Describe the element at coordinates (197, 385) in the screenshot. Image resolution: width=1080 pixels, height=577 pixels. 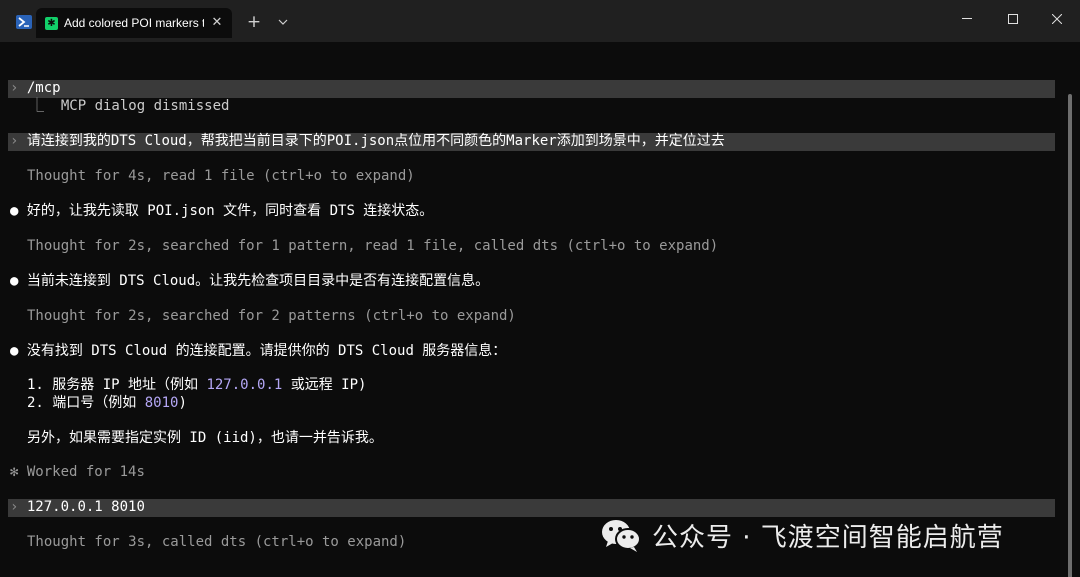
I see `list-item: 1. 服务器 IP 地址（例如 127.0.0.1 或远程 IP)` at that location.